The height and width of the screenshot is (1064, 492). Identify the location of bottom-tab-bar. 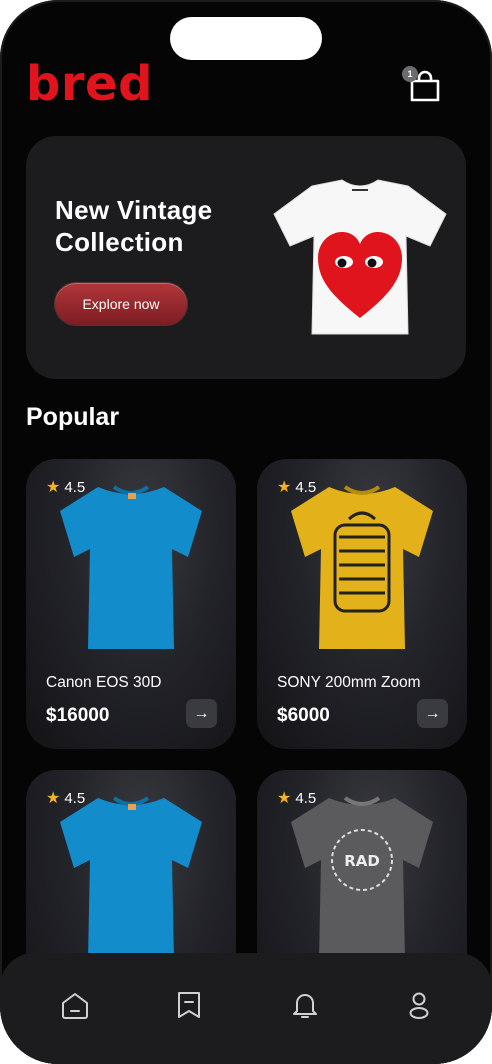
(246, 1008).